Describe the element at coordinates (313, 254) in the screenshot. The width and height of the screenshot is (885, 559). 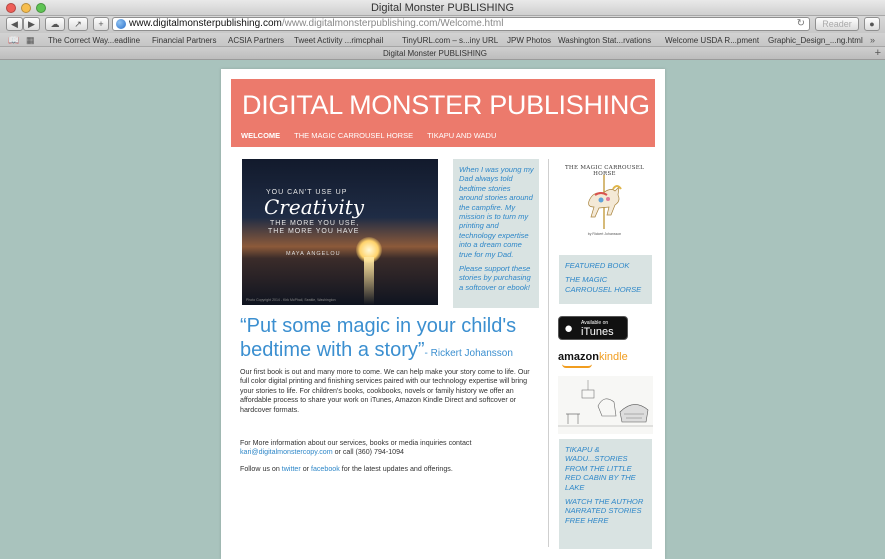
I see `hero-quote-author: MAYA ANGELOU` at that location.